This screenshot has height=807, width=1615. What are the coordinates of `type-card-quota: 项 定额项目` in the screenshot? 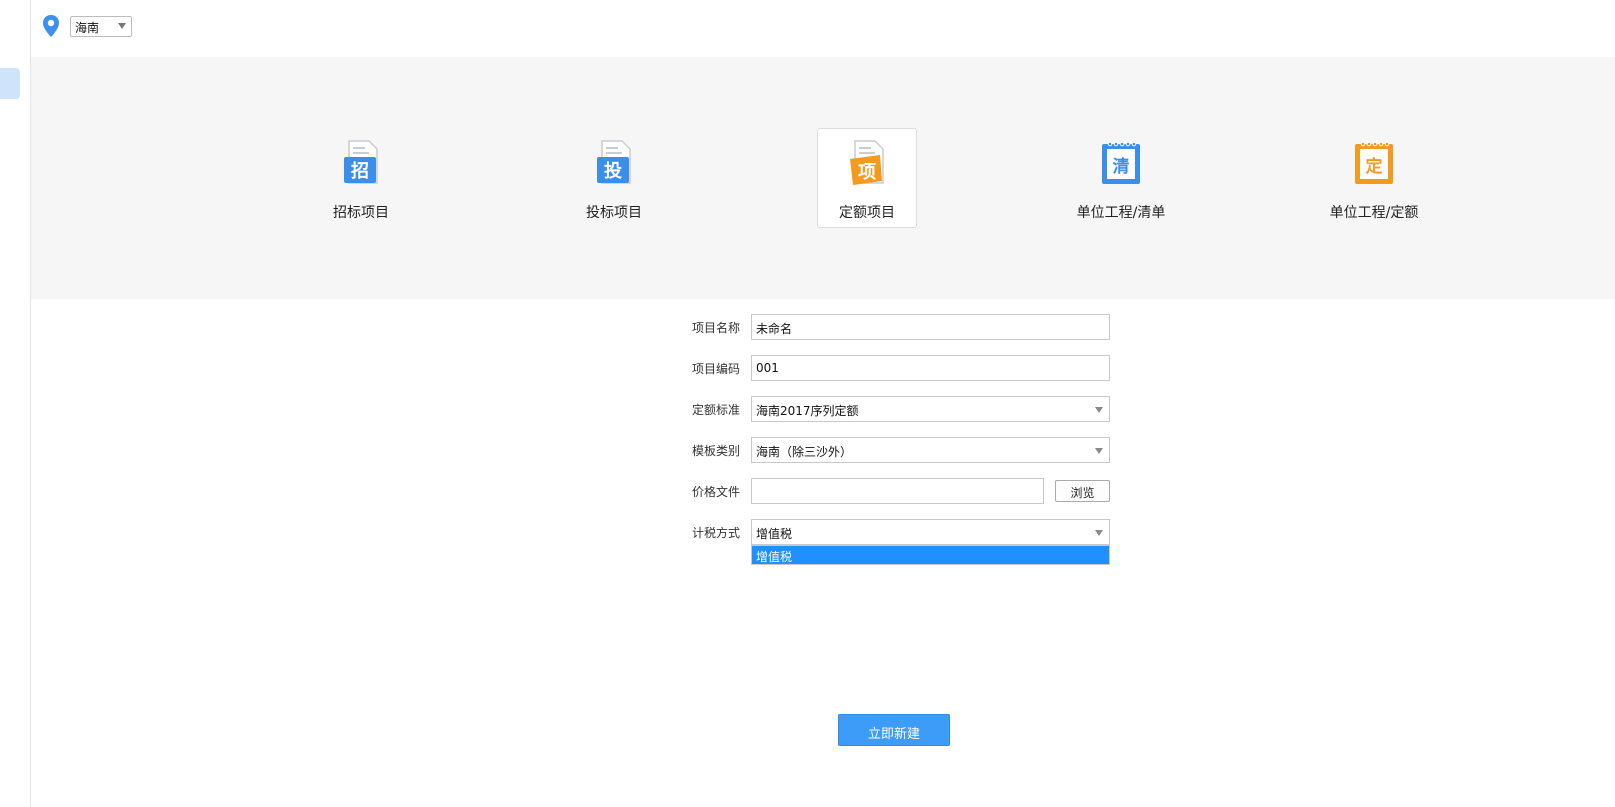 It's located at (867, 178).